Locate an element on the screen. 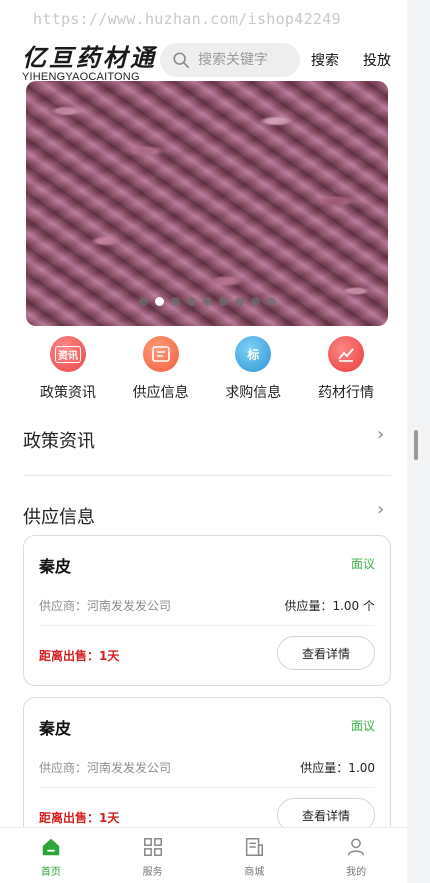 Image resolution: width=430 pixels, height=883 pixels. quick-nav-policy: 资讯 政策资讯 is located at coordinates (68, 369).